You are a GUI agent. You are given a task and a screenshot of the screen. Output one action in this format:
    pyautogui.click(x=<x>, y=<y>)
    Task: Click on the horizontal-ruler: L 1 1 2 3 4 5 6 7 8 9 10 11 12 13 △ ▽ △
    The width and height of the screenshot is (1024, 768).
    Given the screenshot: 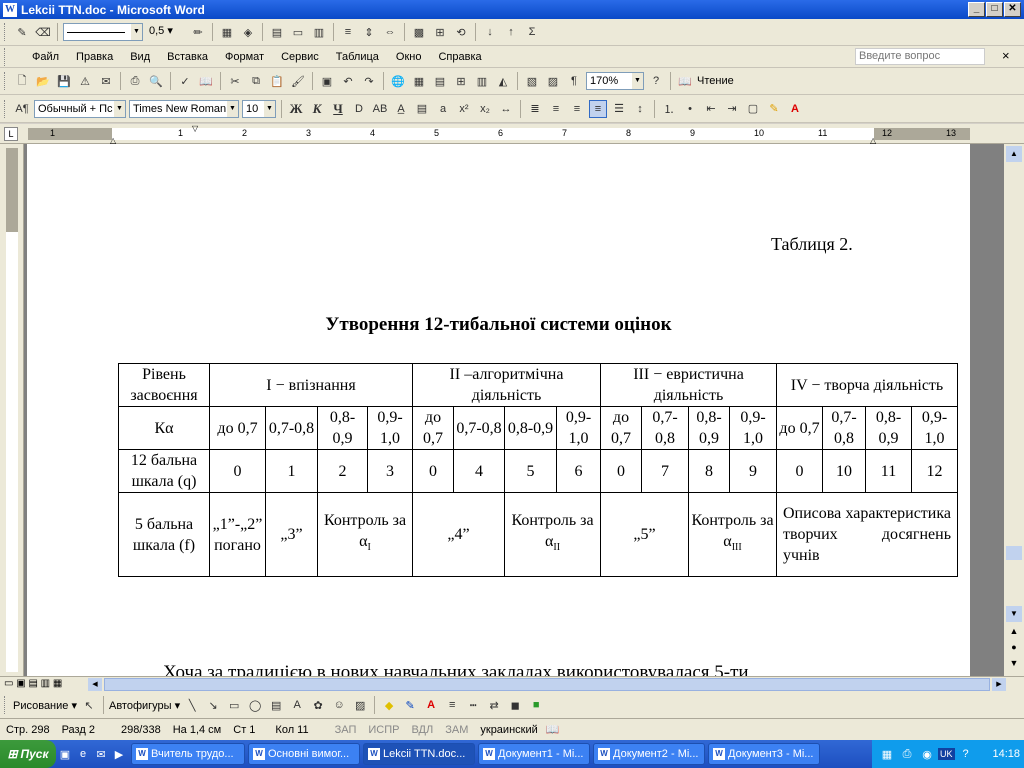 What is the action you would take?
    pyautogui.click(x=512, y=134)
    